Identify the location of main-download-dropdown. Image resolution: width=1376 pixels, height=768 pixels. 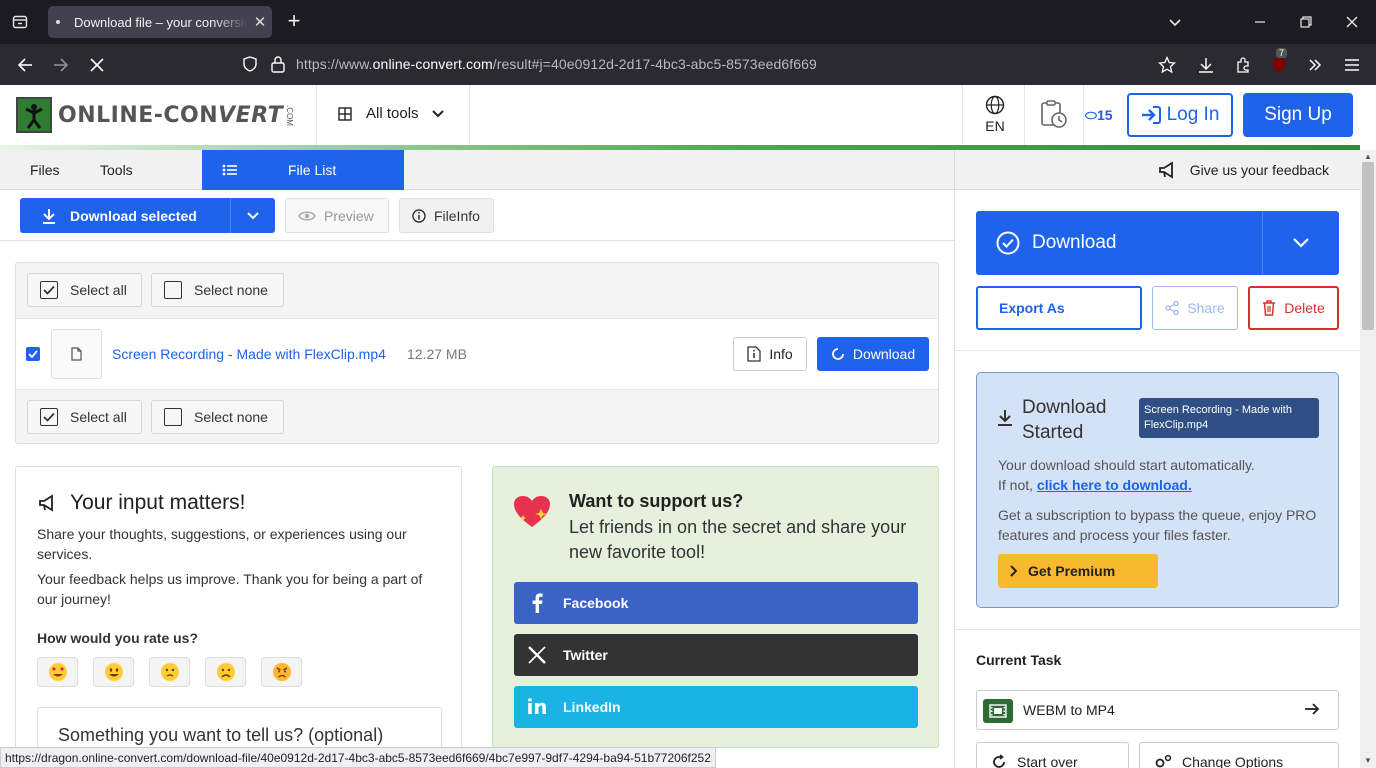
(1301, 243).